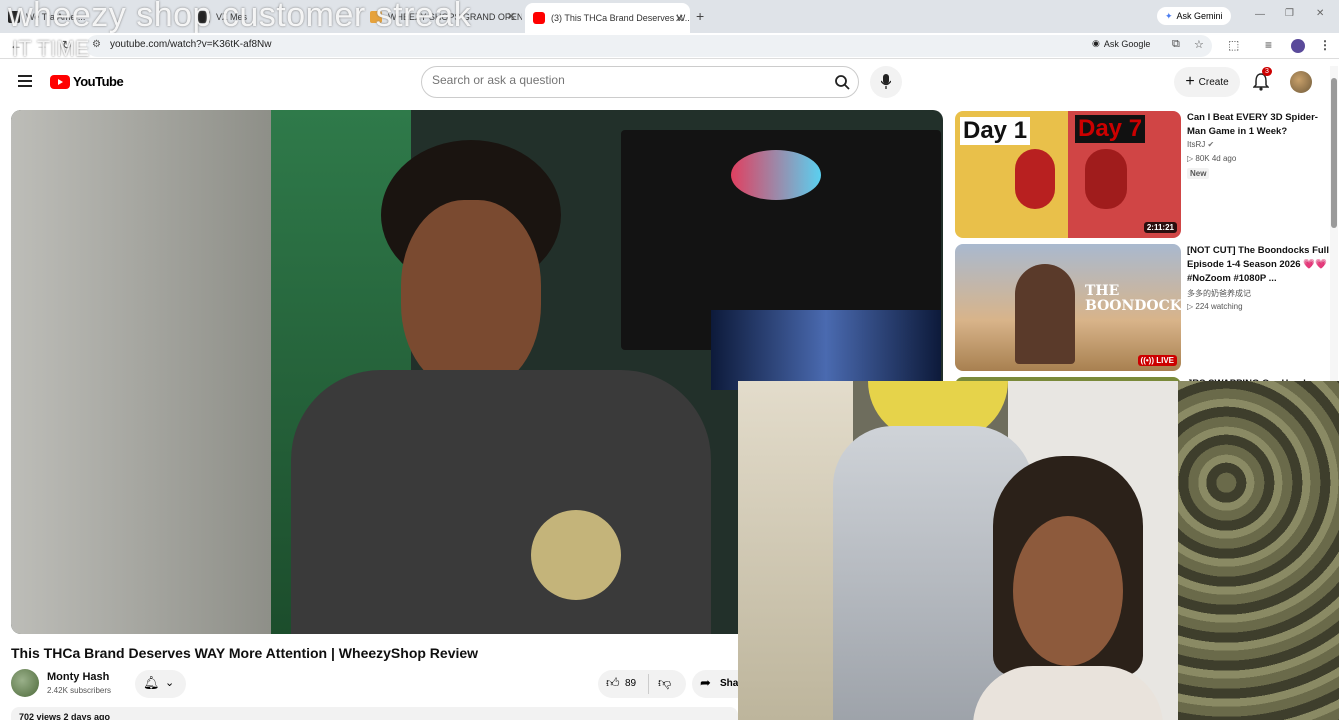  I want to click on shirt-logo, so click(576, 555).